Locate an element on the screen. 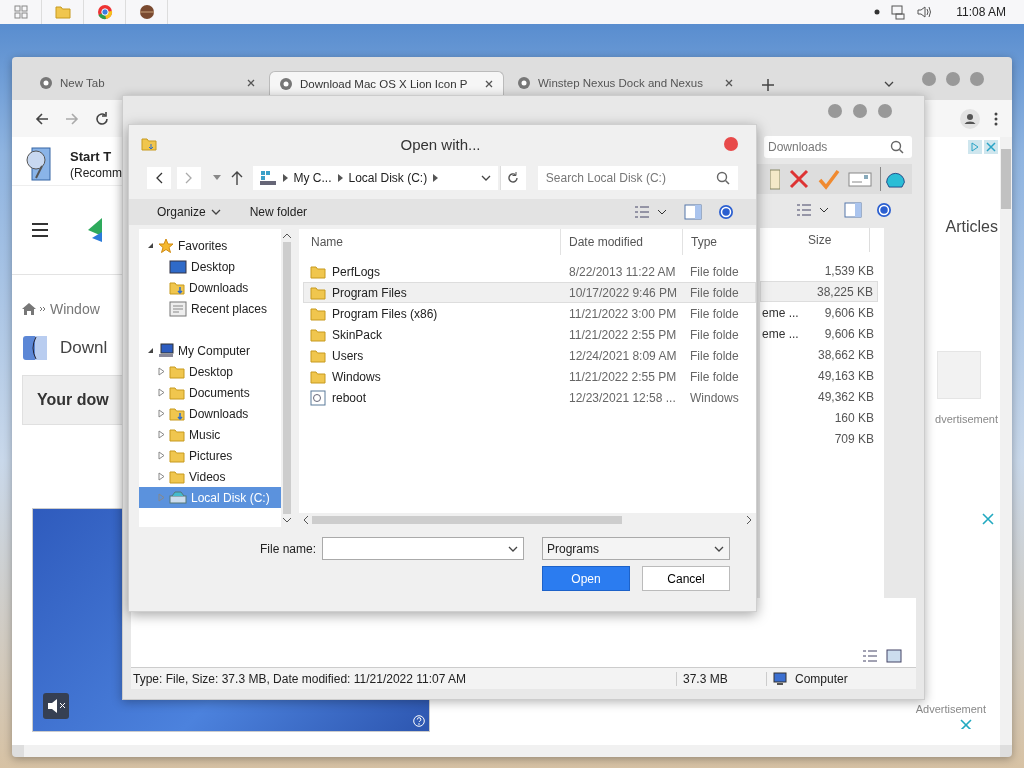 This screenshot has height=768, width=1024. file-row: 38,225 KB is located at coordinates (819, 291).